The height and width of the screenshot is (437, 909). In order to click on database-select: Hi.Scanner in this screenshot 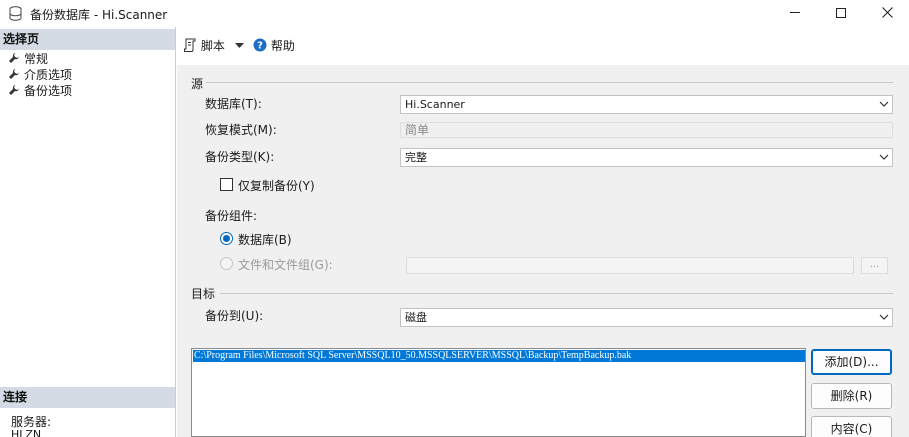, I will do `click(646, 104)`.